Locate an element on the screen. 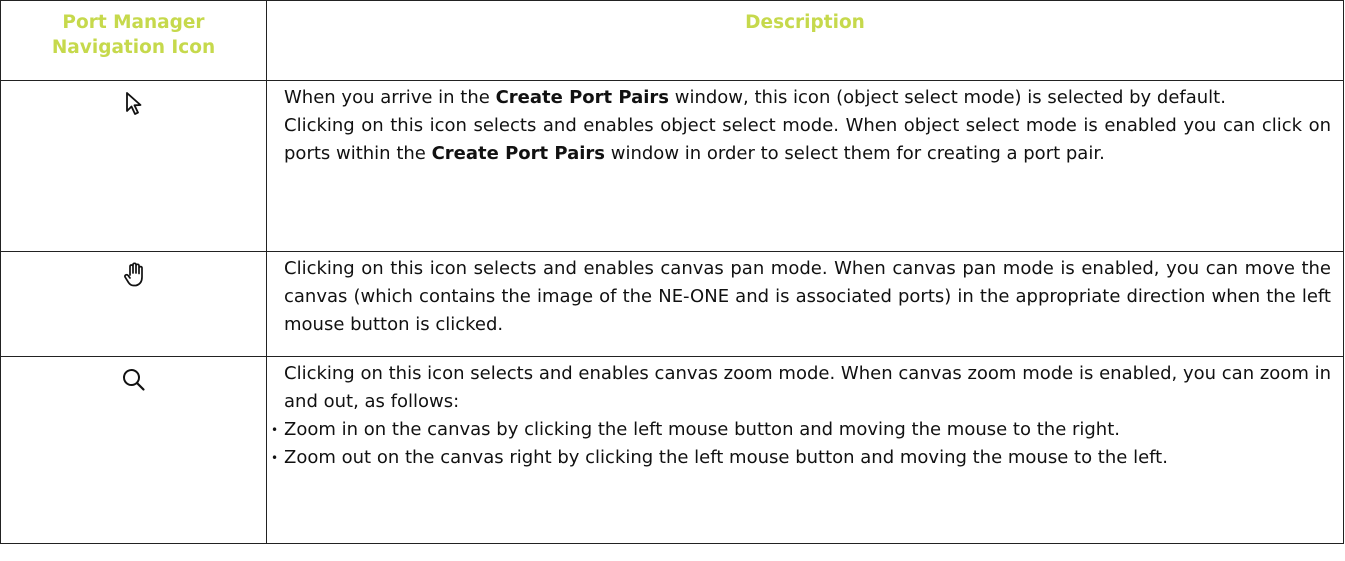  header-description-column: Description is located at coordinates (805, 40).